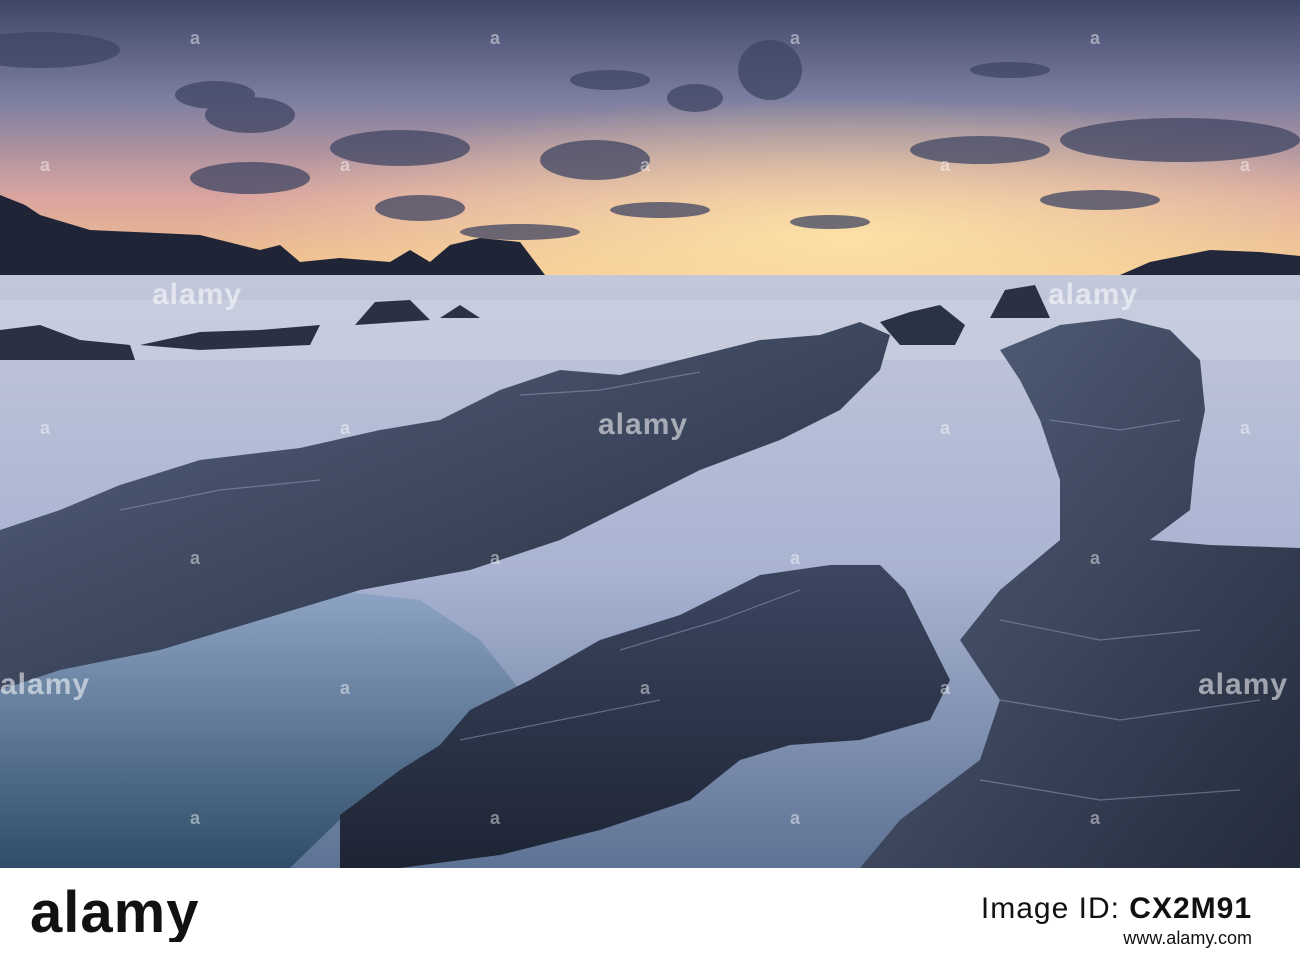 The image size is (1300, 956). Describe the element at coordinates (1055, 908) in the screenshot. I see `image-id-label: Image ID:` at that location.